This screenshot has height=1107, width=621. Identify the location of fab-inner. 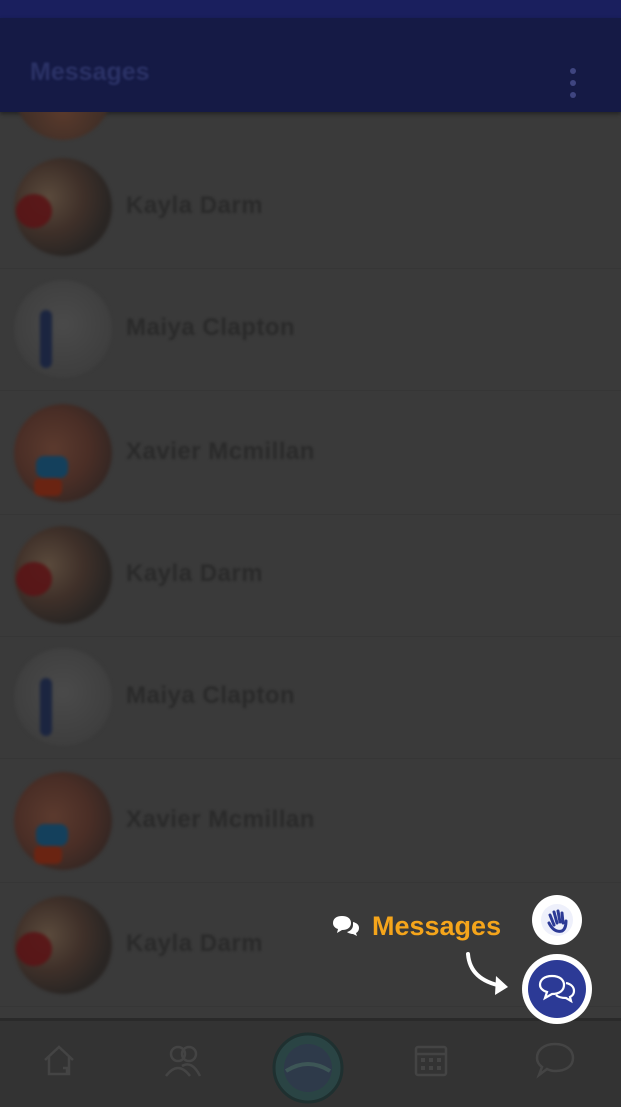
(557, 989).